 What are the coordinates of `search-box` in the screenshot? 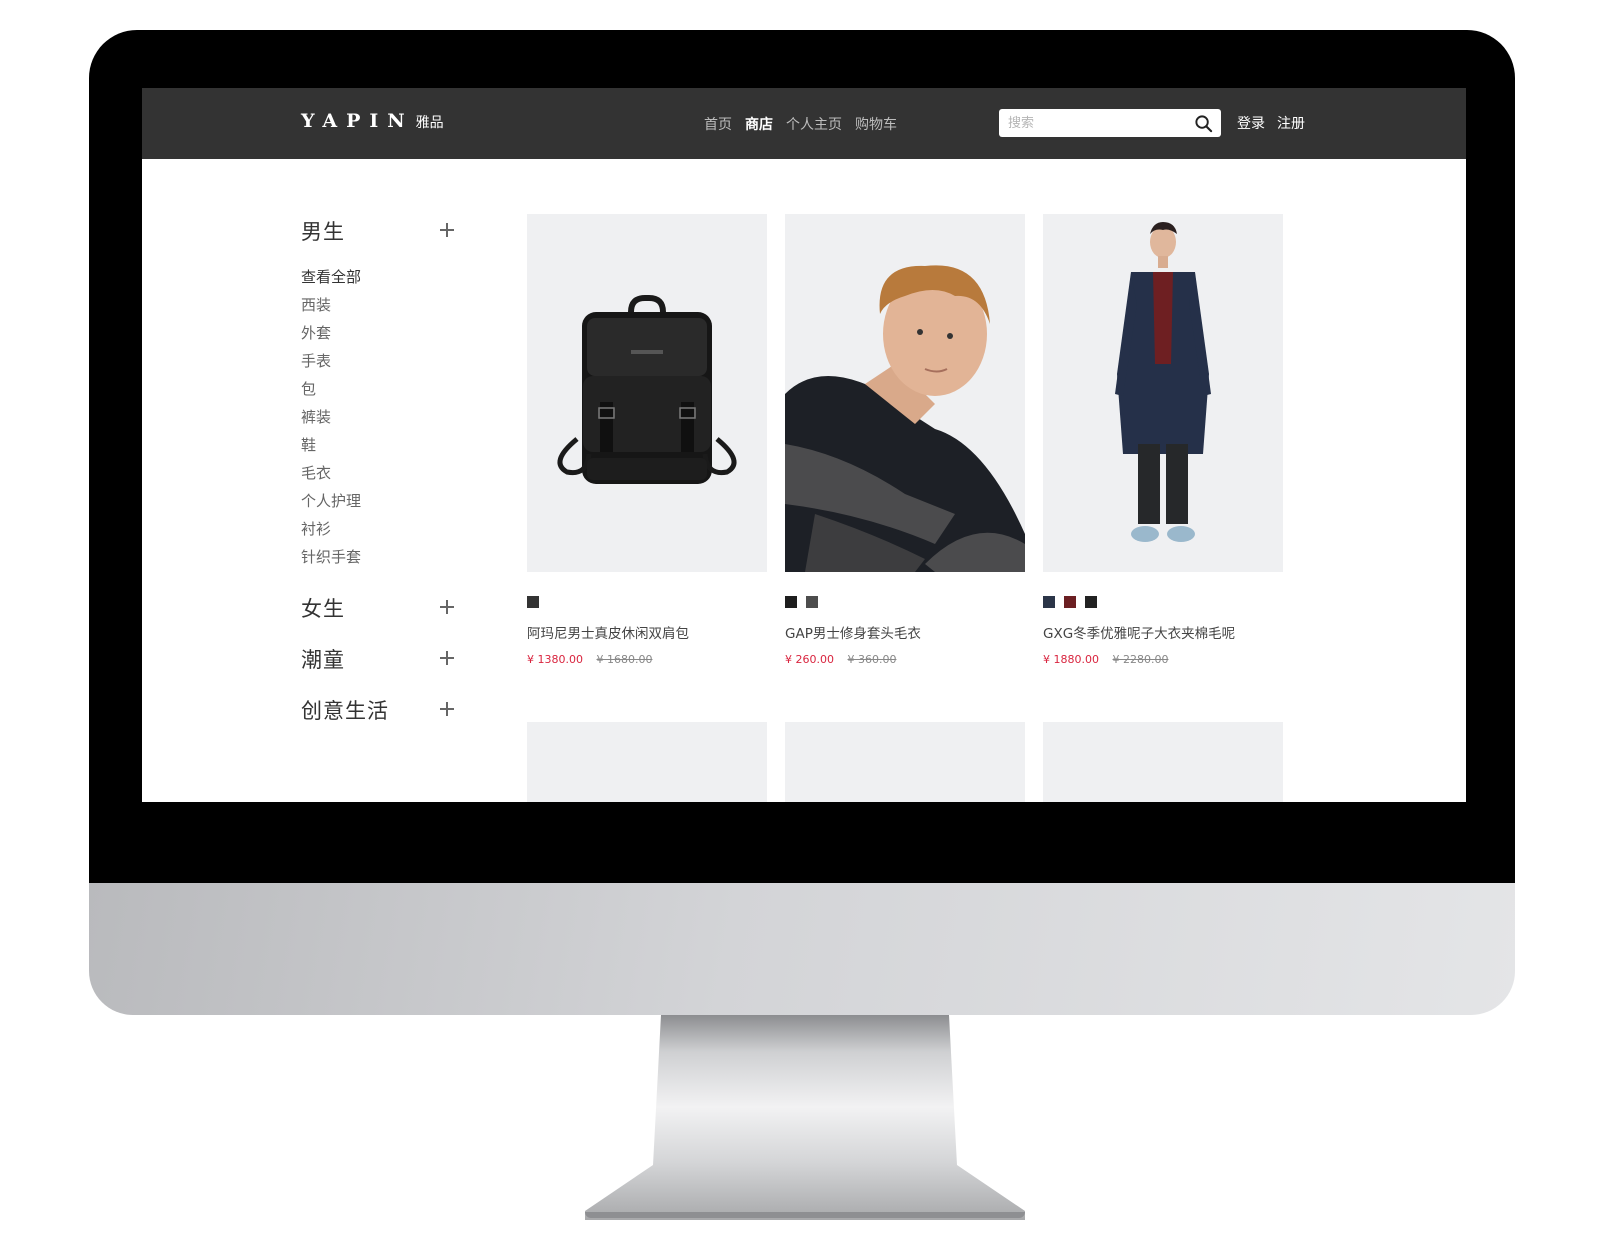 It's located at (1110, 123).